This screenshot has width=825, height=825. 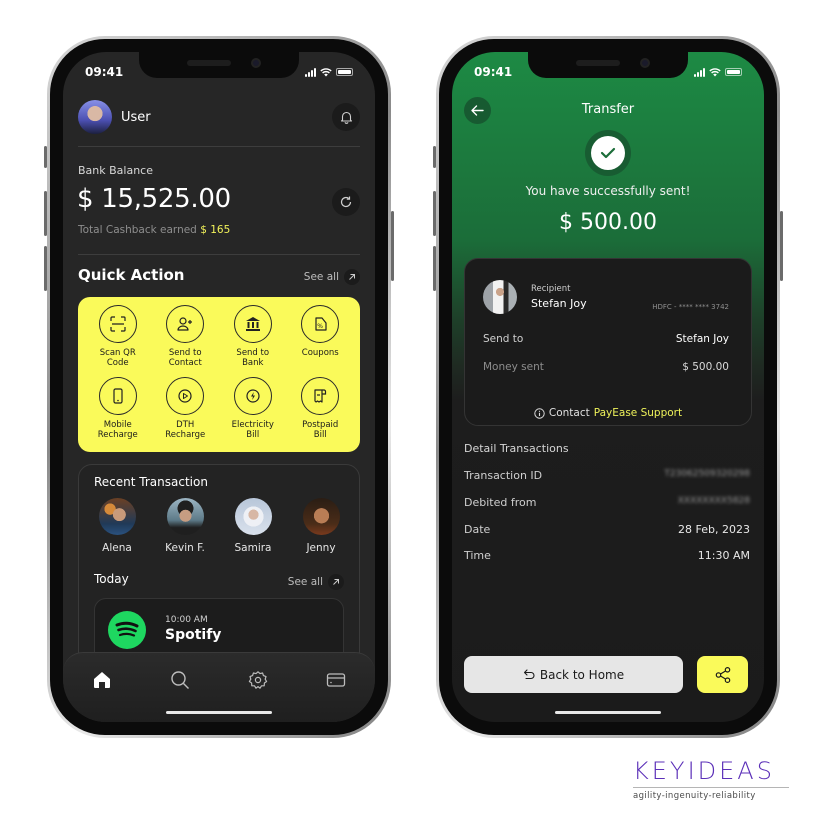 I want to click on check-icon, so click(x=608, y=153).